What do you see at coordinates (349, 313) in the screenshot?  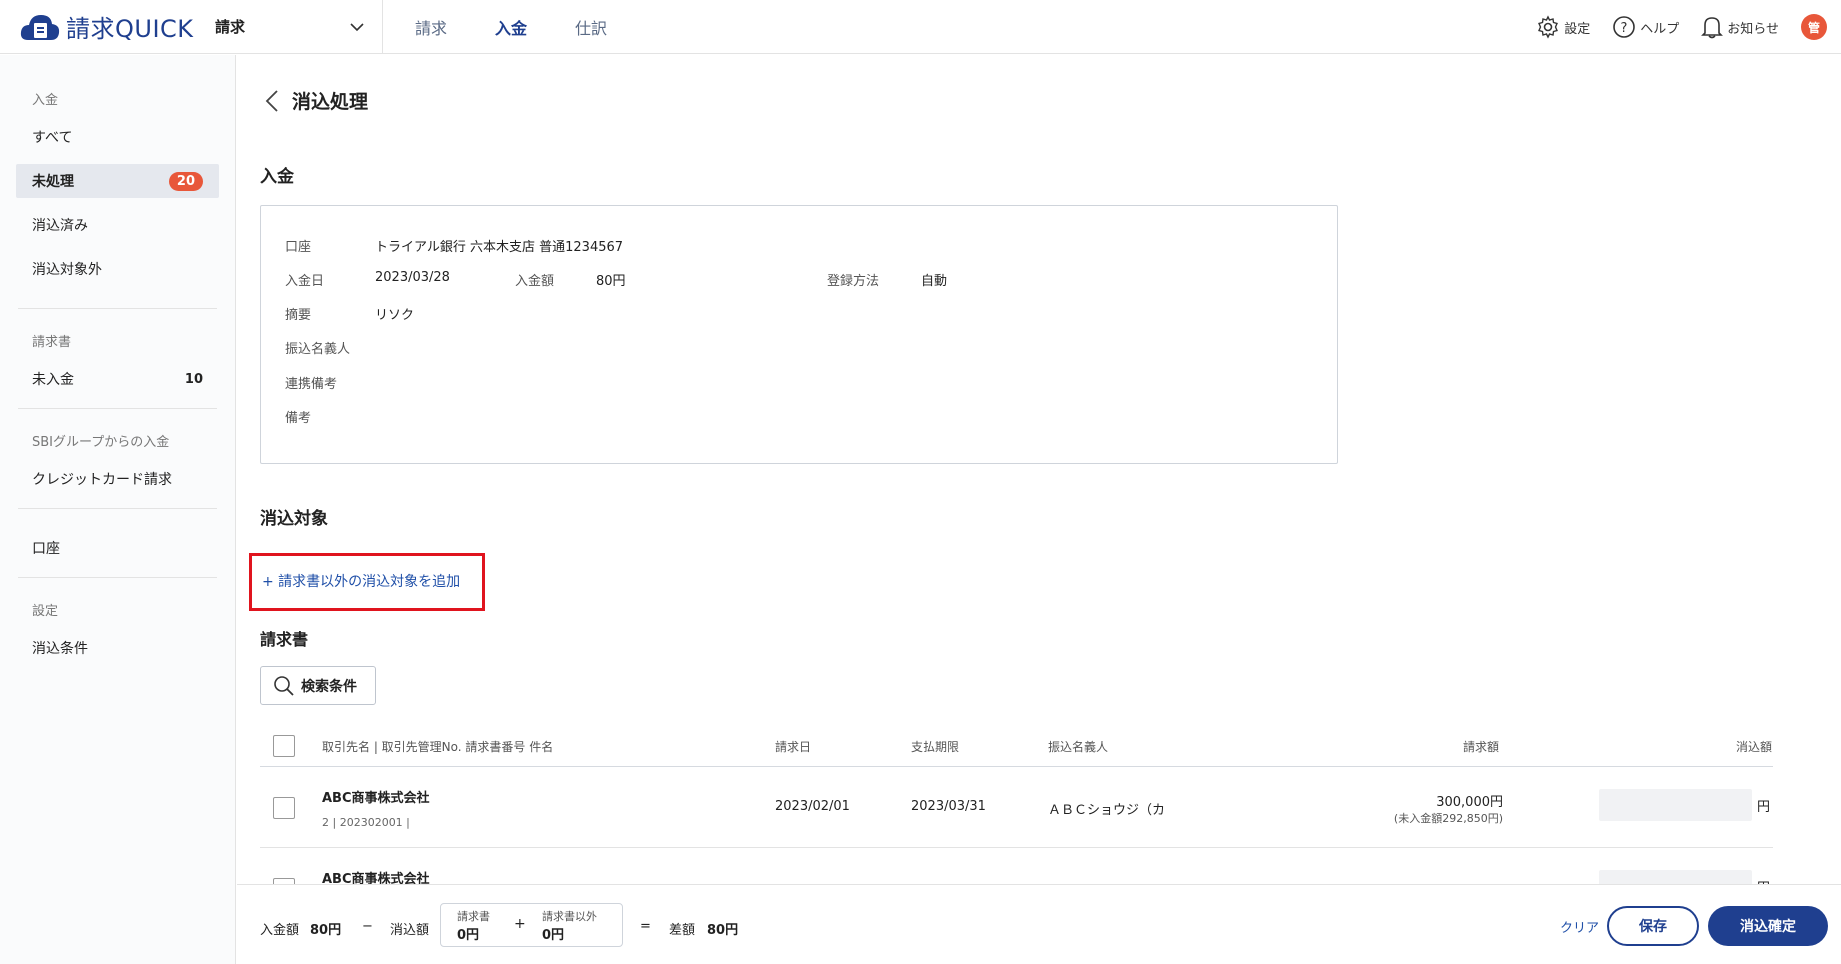 I see `info-row-summary: 摘要 リソク` at bounding box center [349, 313].